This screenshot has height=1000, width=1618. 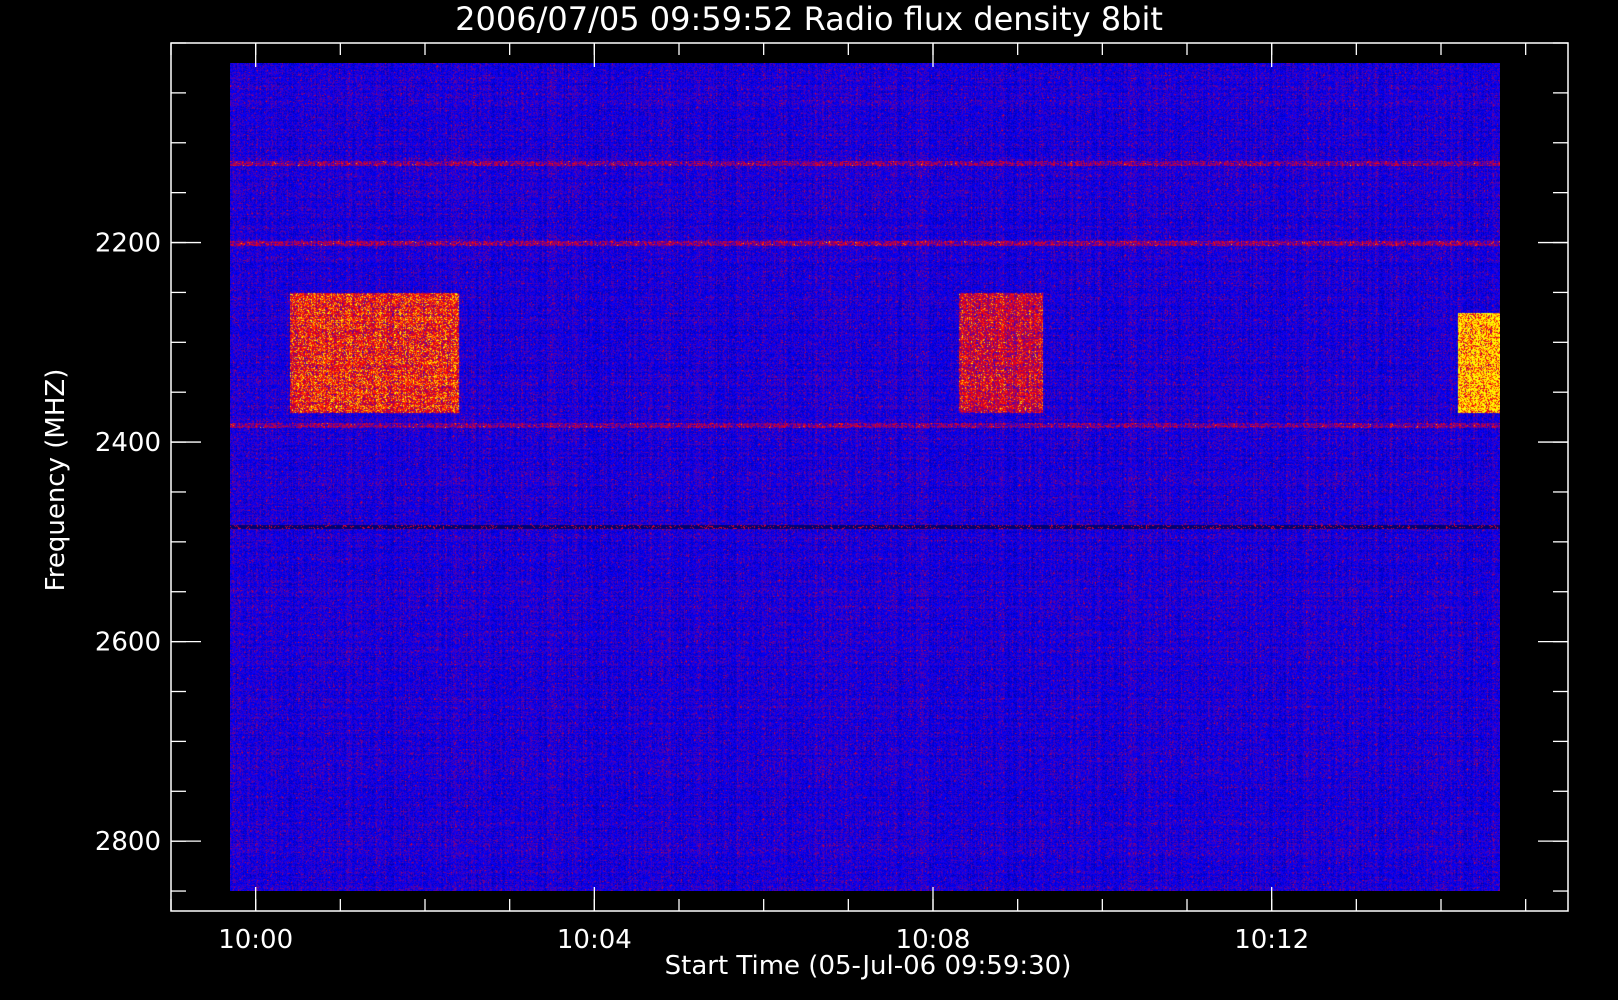 I want to click on y-tick-label: 2600, so click(x=128, y=643).